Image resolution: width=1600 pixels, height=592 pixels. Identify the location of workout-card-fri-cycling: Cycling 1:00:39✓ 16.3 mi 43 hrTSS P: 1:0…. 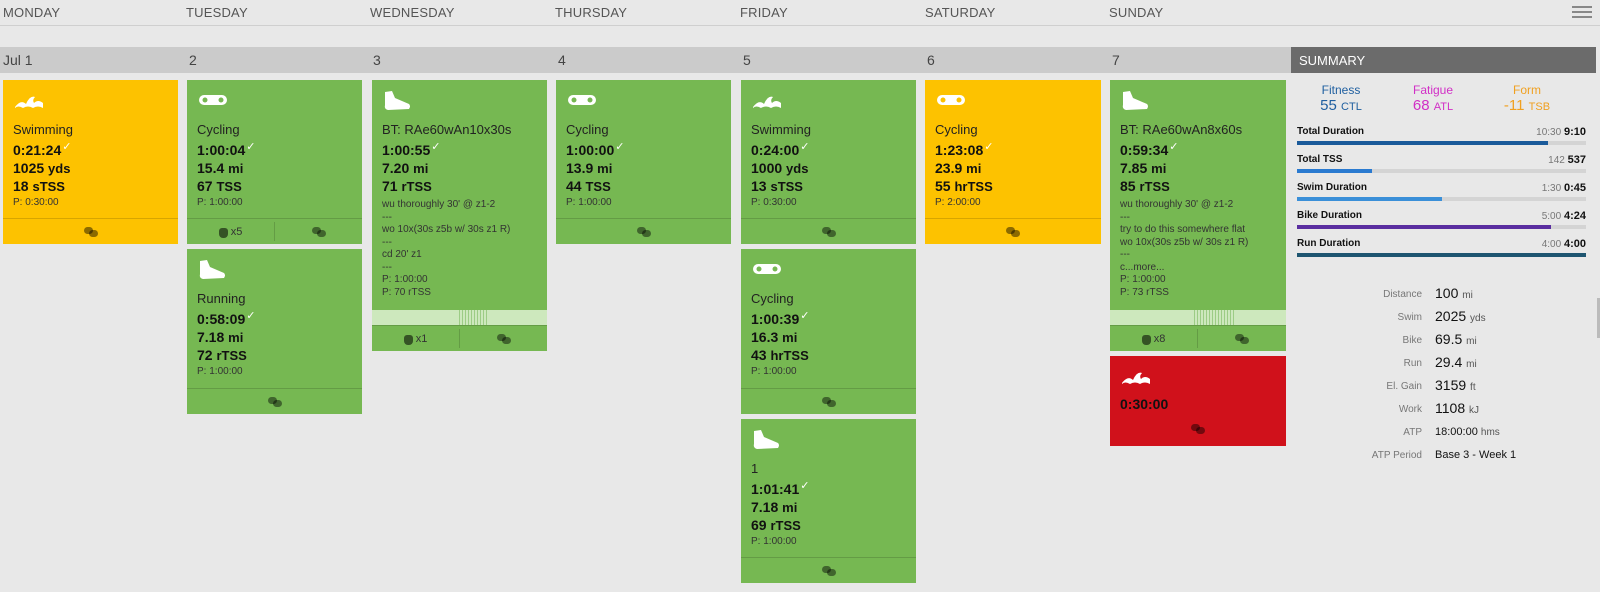
(828, 331).